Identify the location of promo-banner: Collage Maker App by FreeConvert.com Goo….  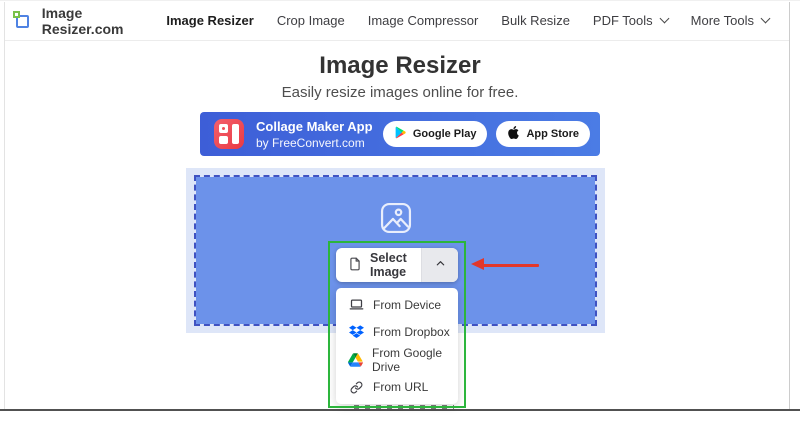
(400, 134).